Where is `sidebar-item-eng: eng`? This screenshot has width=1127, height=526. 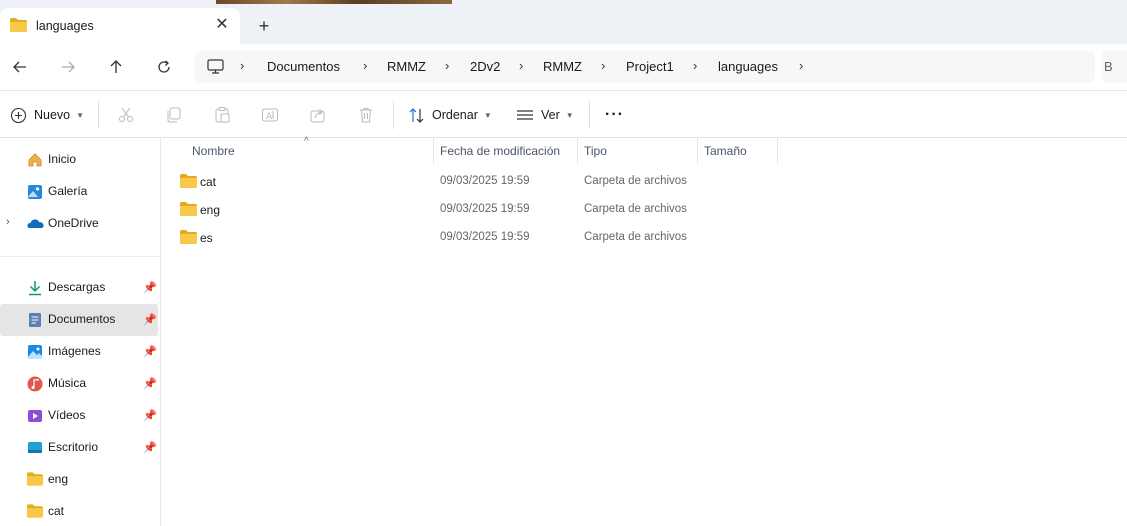 sidebar-item-eng: eng is located at coordinates (79, 480).